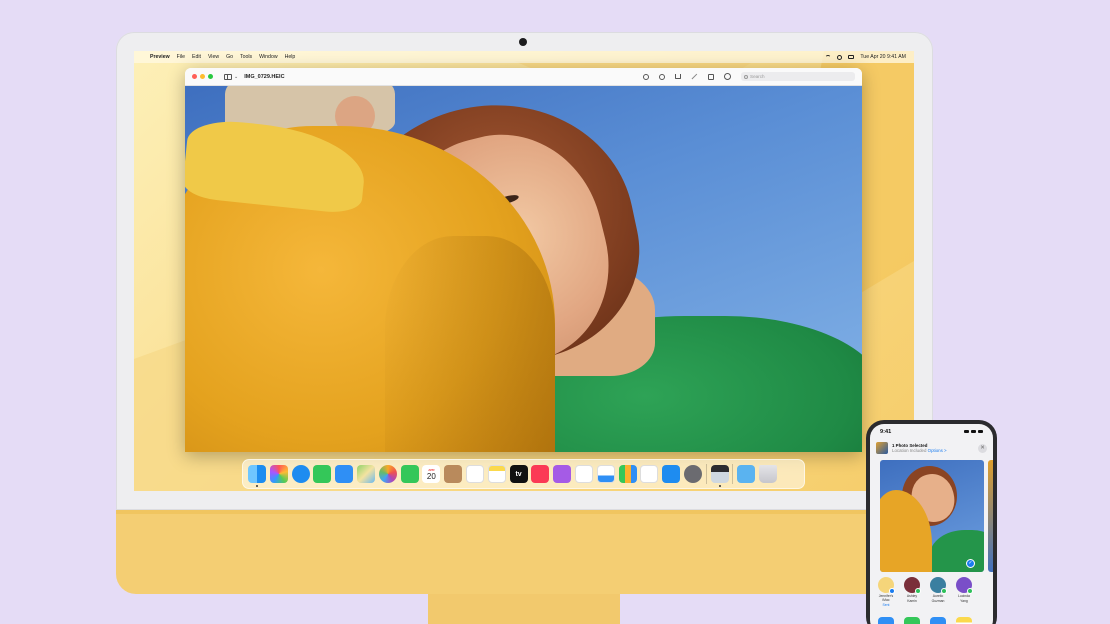  I want to click on menu-preview: Preview, so click(160, 57).